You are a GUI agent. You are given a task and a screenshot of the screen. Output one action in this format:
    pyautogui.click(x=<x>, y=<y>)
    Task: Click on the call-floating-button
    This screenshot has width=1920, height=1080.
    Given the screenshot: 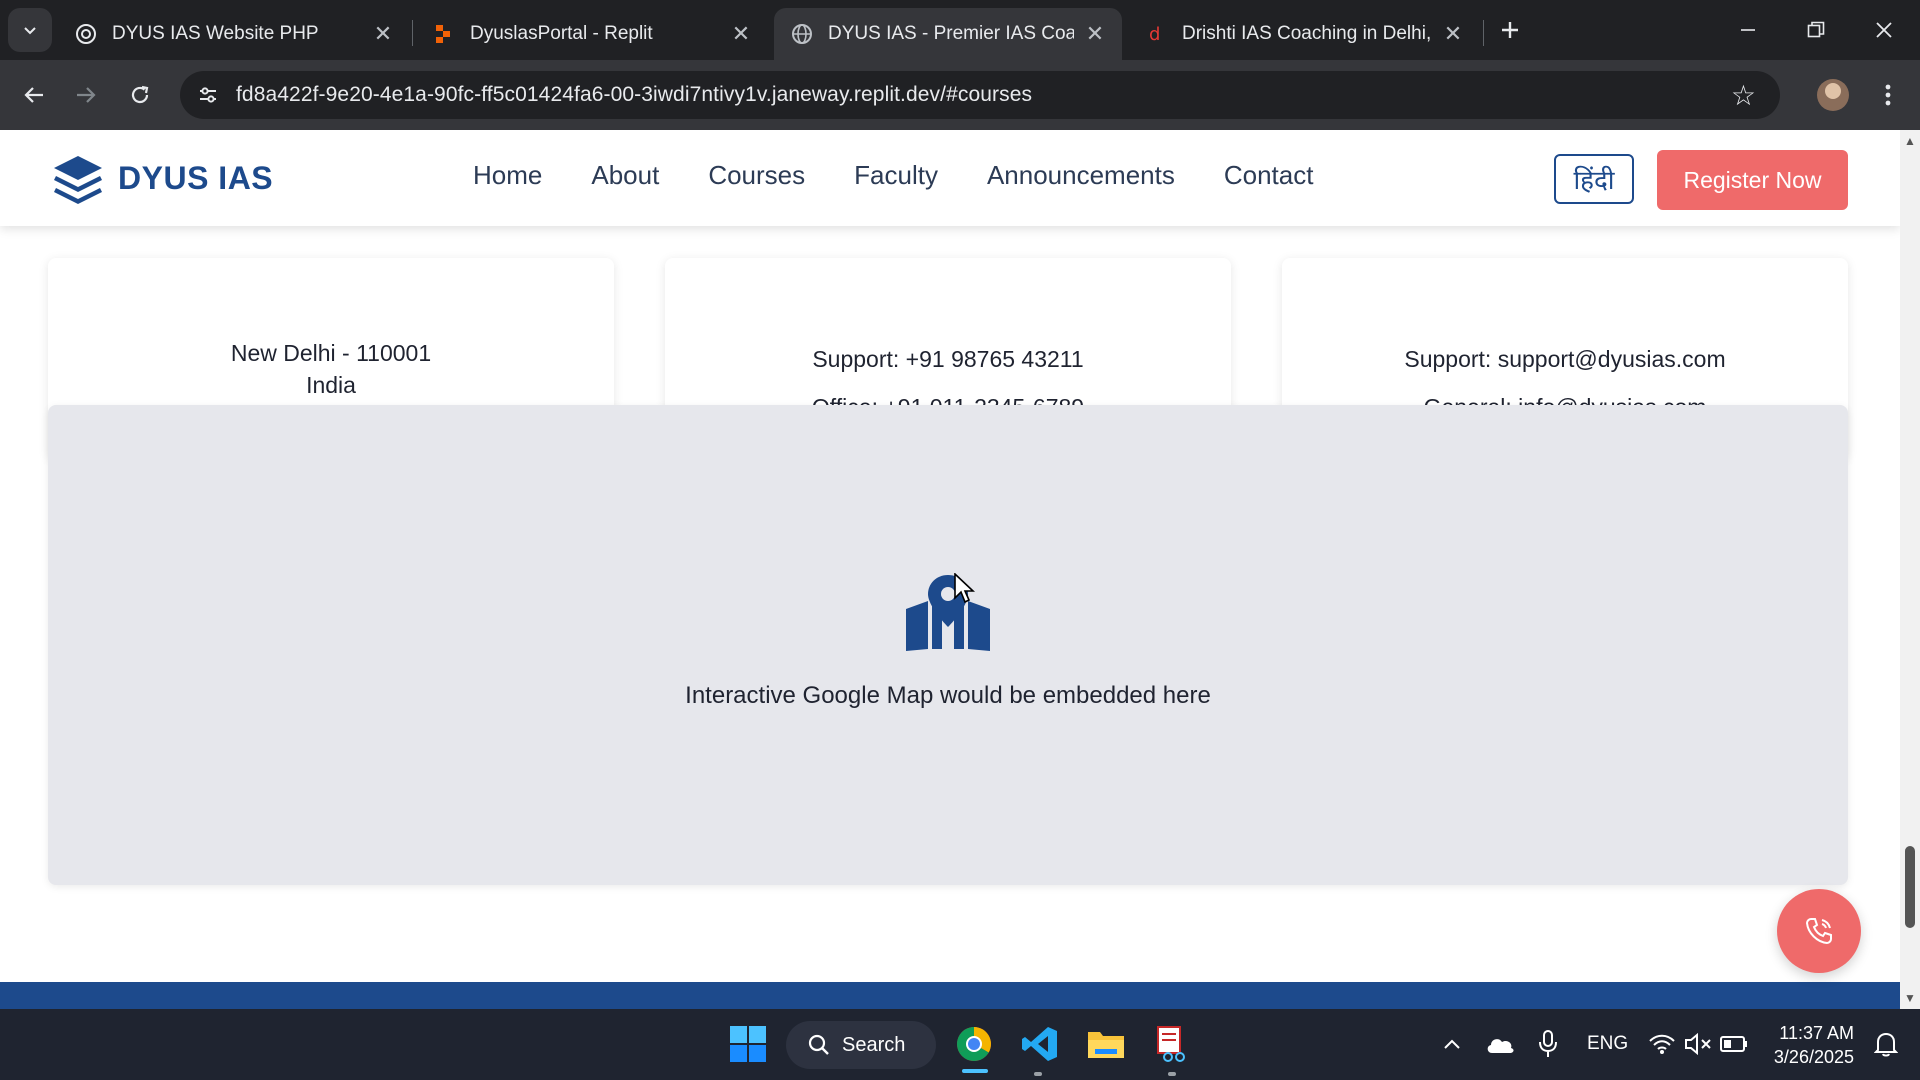 What is the action you would take?
    pyautogui.click(x=1819, y=931)
    